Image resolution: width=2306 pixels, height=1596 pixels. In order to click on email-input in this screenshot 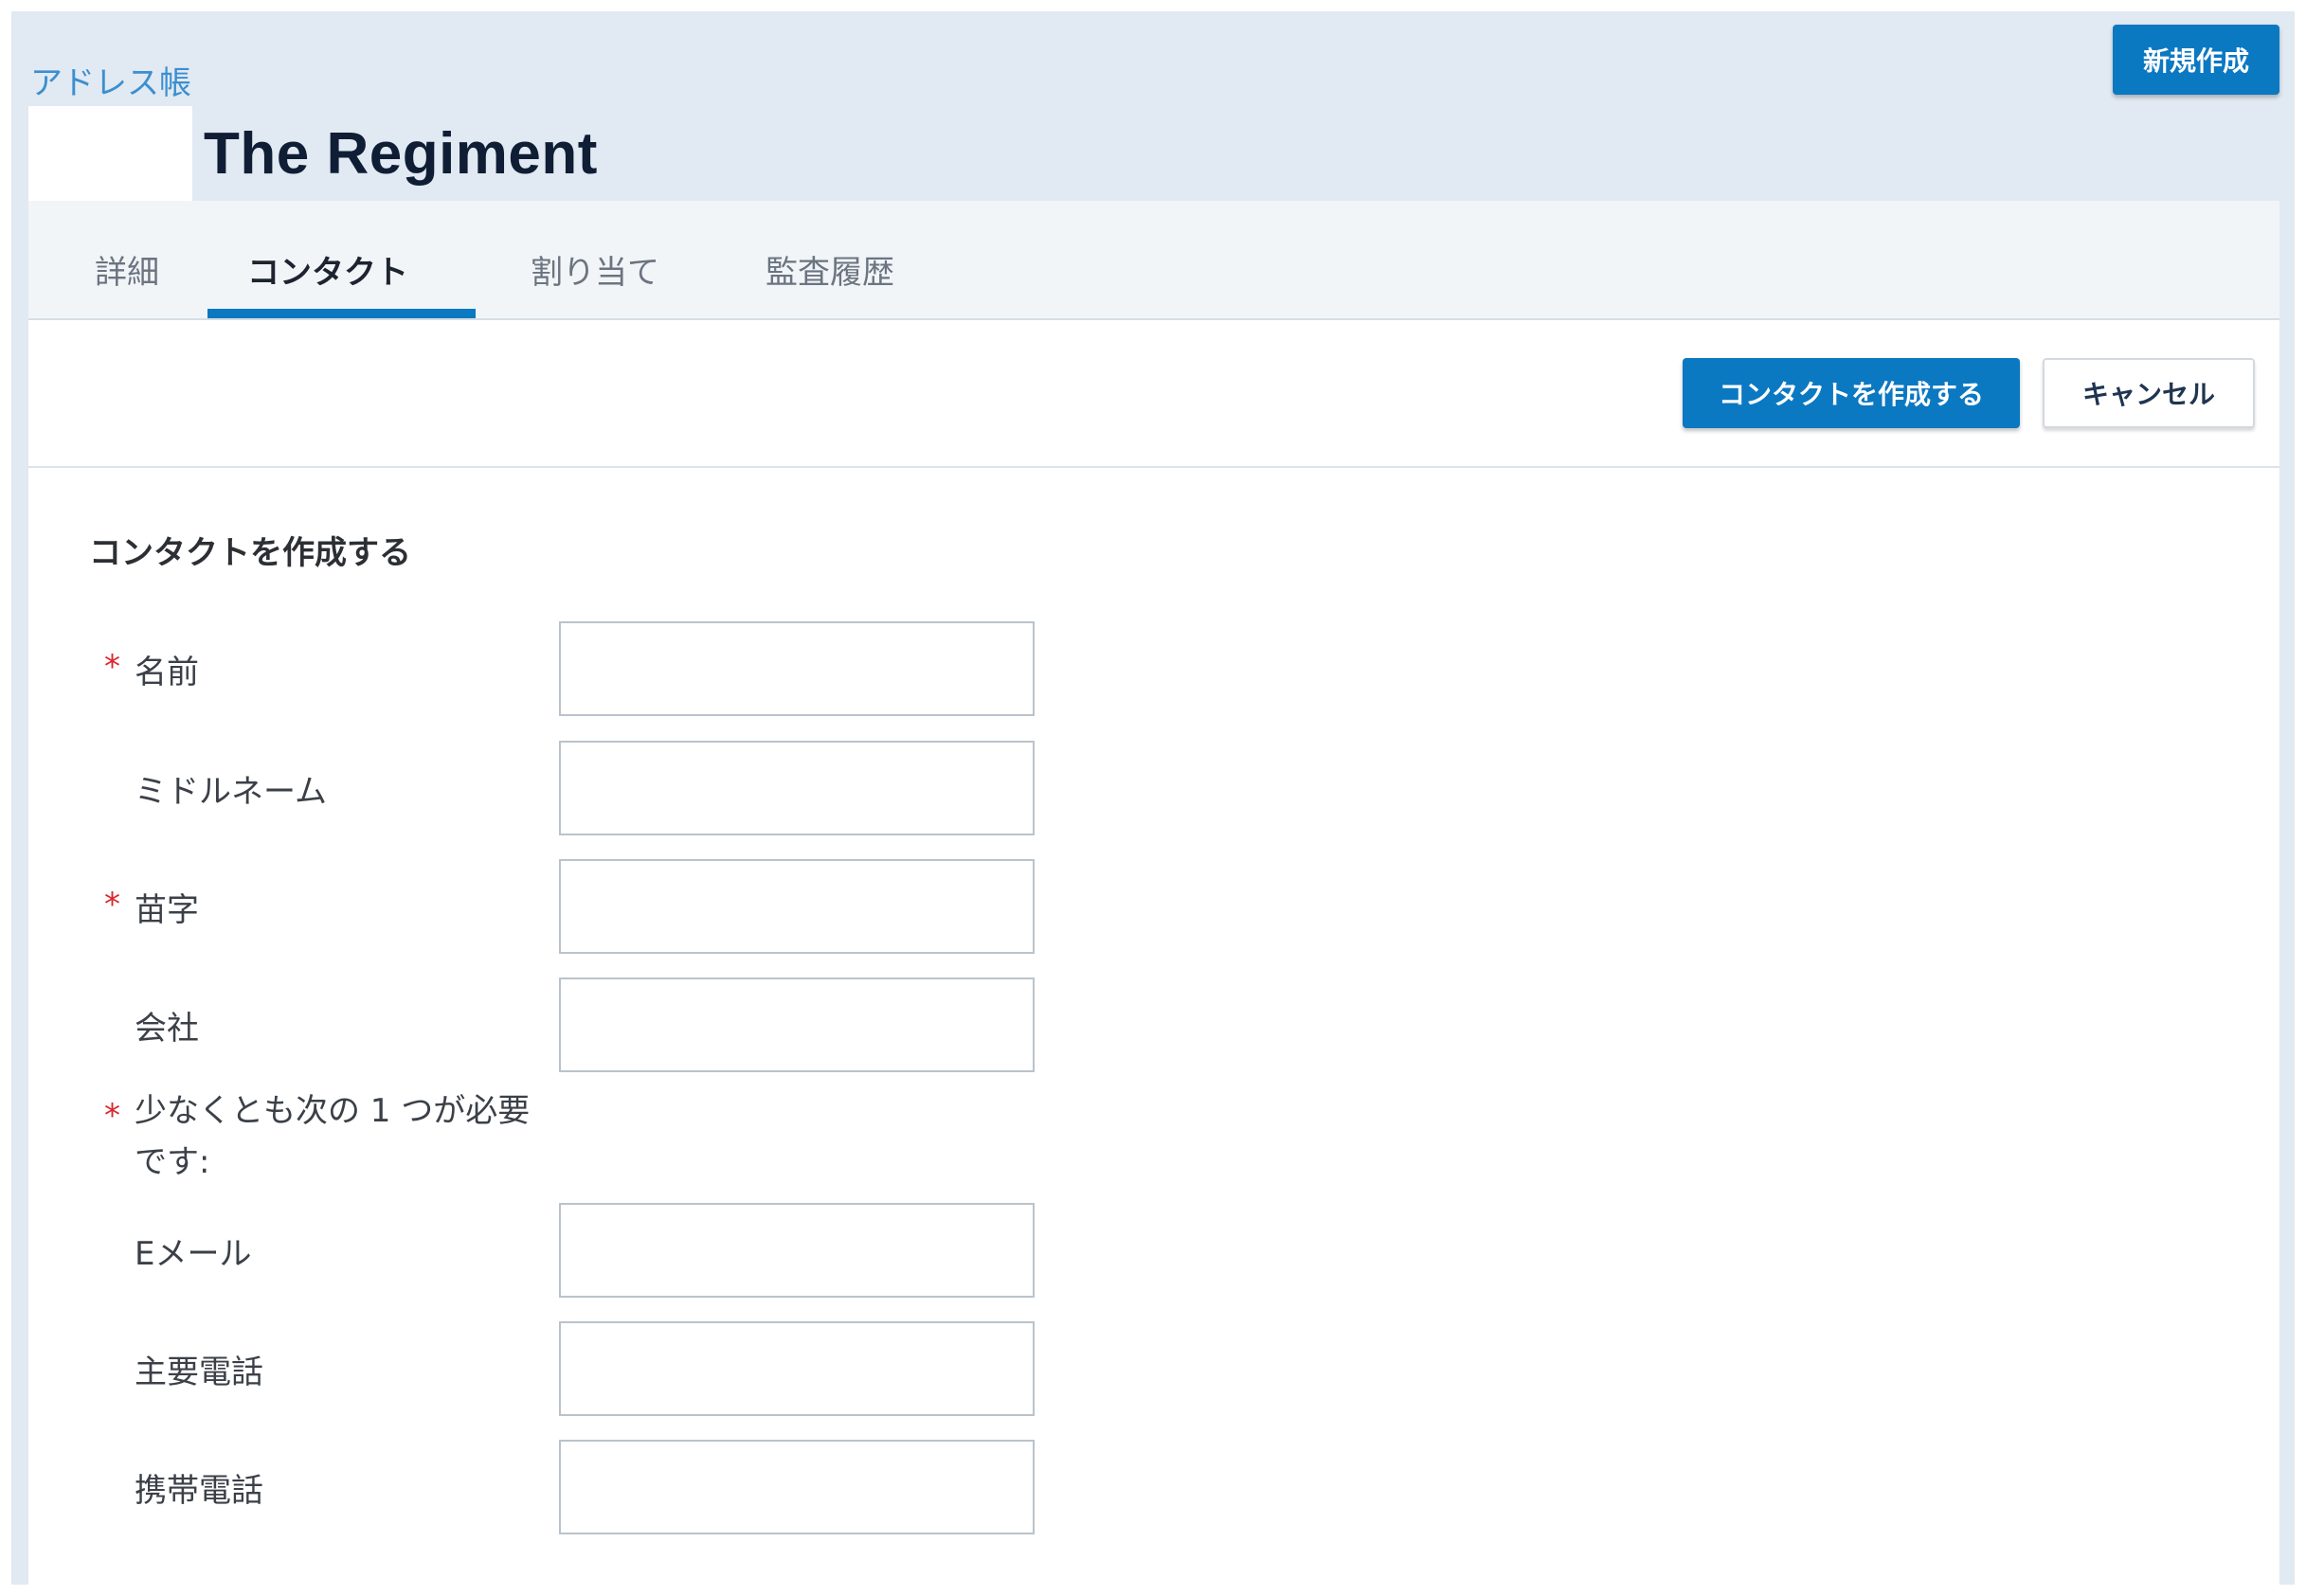, I will do `click(797, 1250)`.